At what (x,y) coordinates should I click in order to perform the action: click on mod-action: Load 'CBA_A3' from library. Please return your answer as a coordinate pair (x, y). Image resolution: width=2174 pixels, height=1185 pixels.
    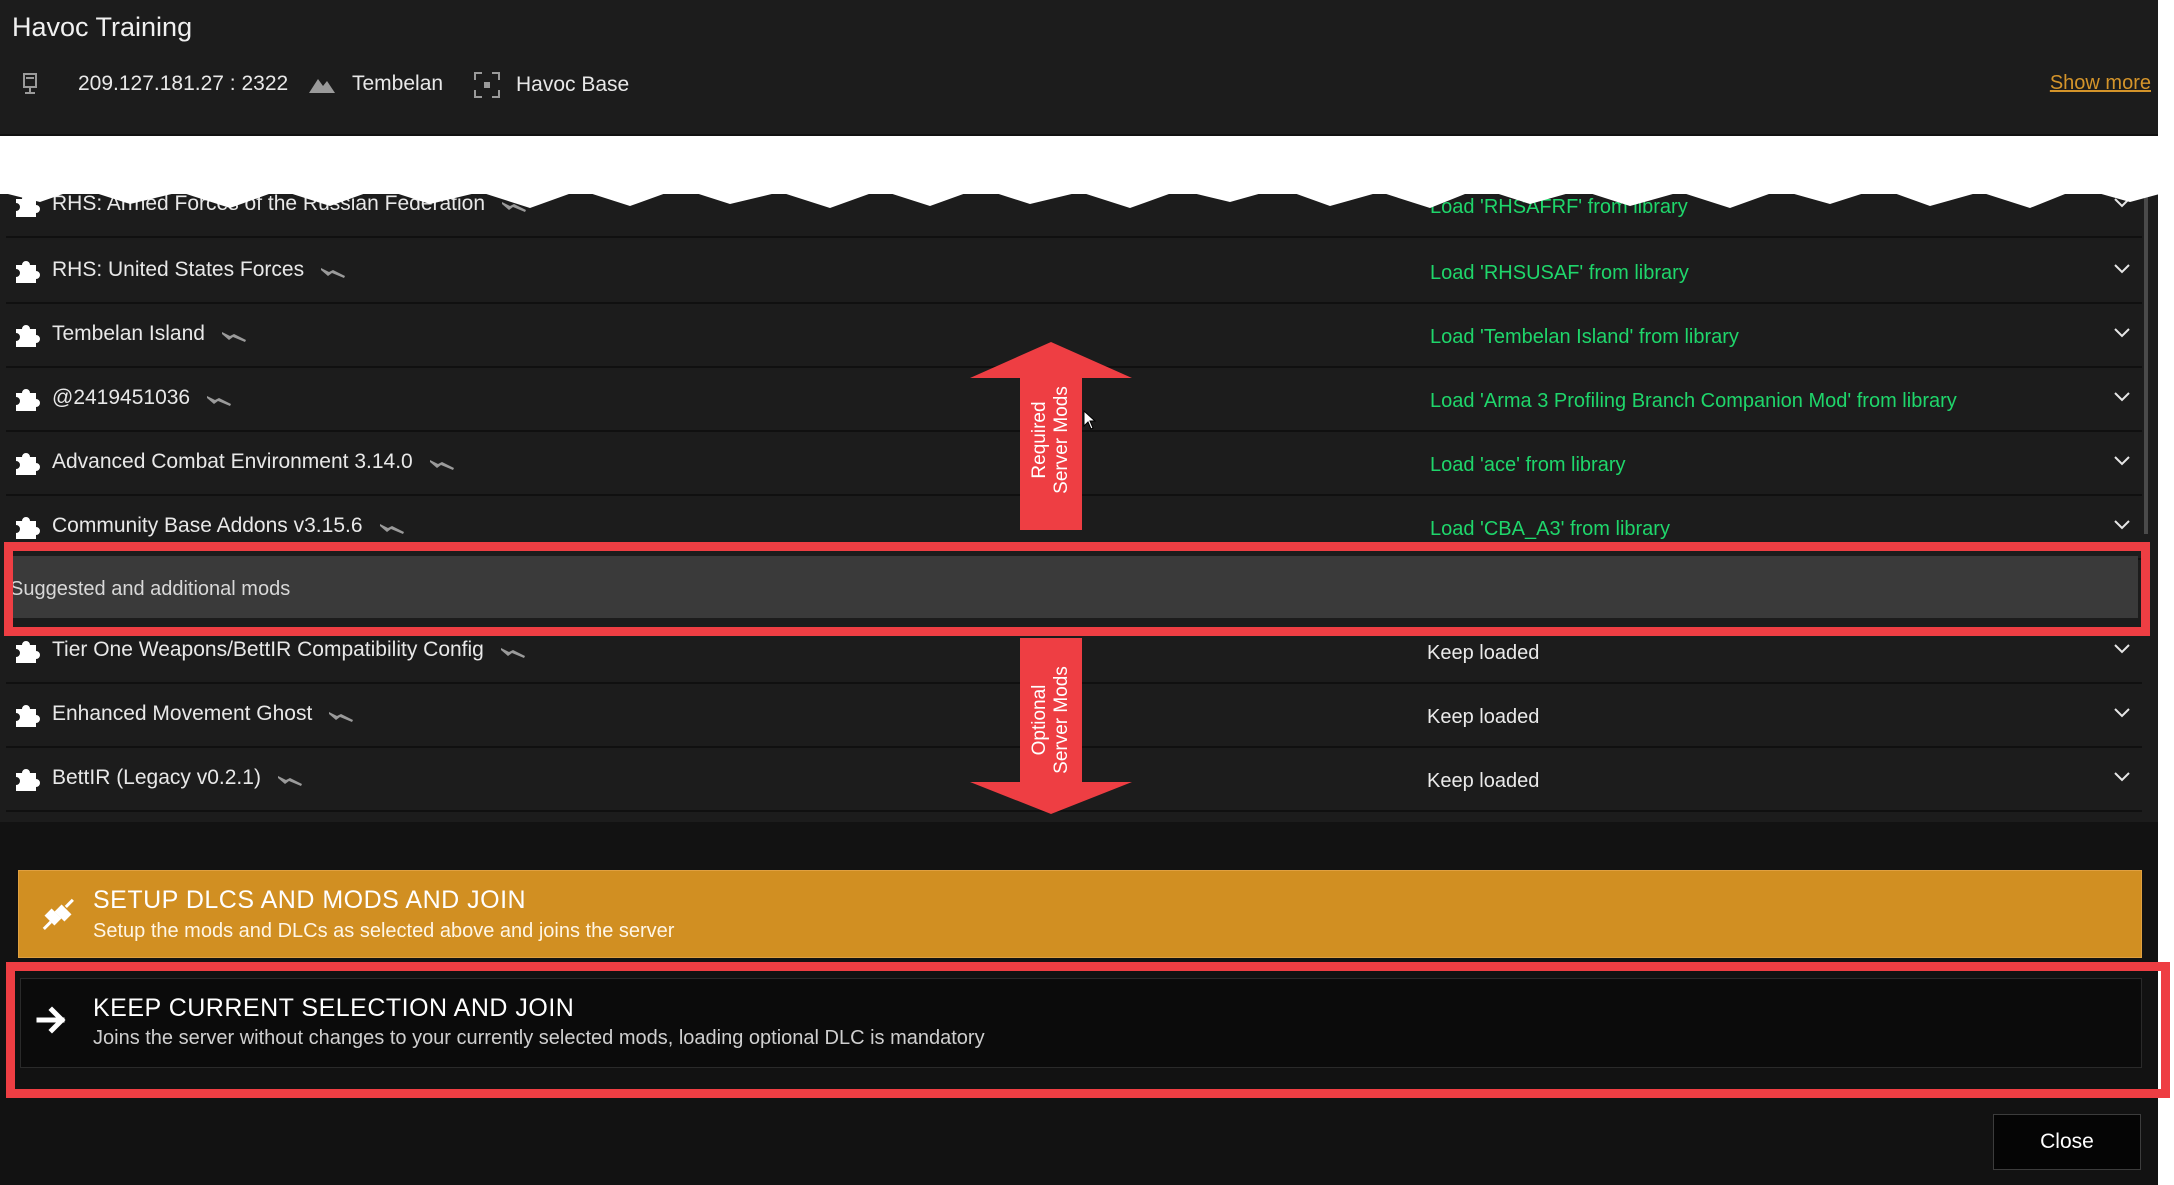
    Looking at the image, I should click on (1550, 529).